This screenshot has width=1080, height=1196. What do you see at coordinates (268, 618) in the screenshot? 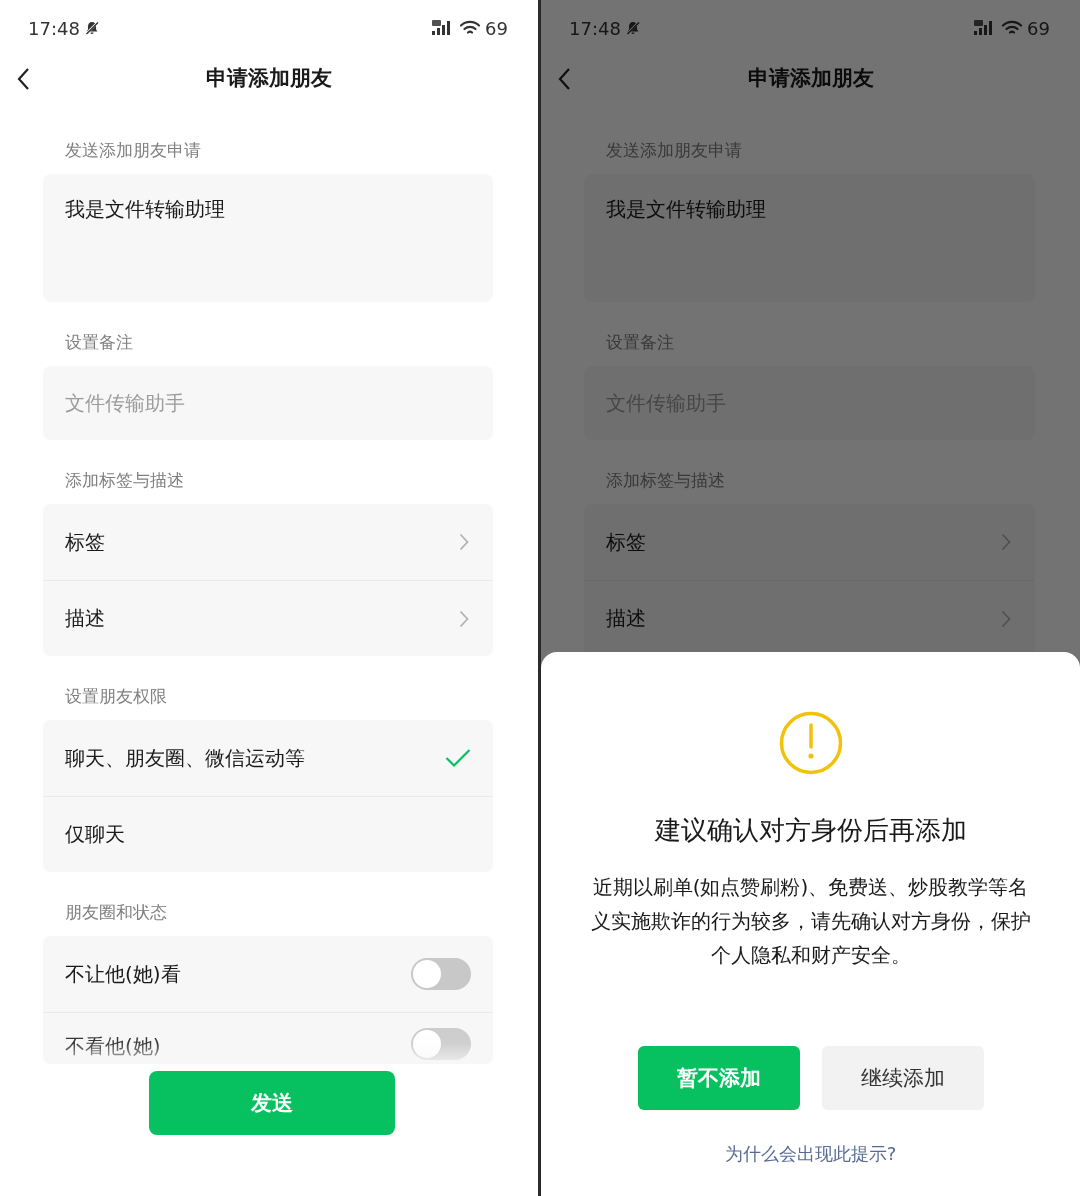
I see `settings-row: 描述` at bounding box center [268, 618].